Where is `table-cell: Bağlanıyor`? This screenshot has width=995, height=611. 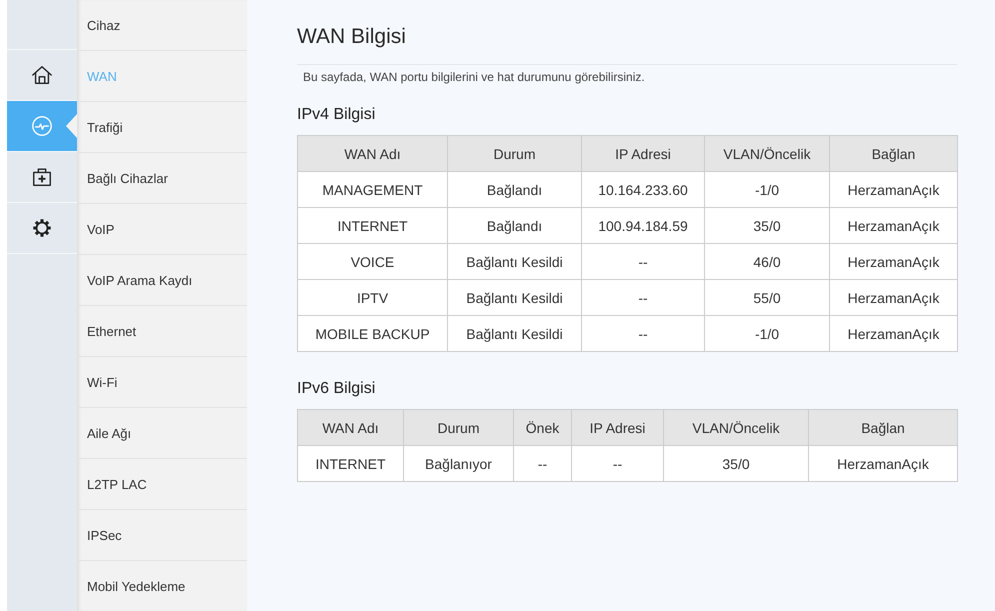
table-cell: Bağlanıyor is located at coordinates (459, 464).